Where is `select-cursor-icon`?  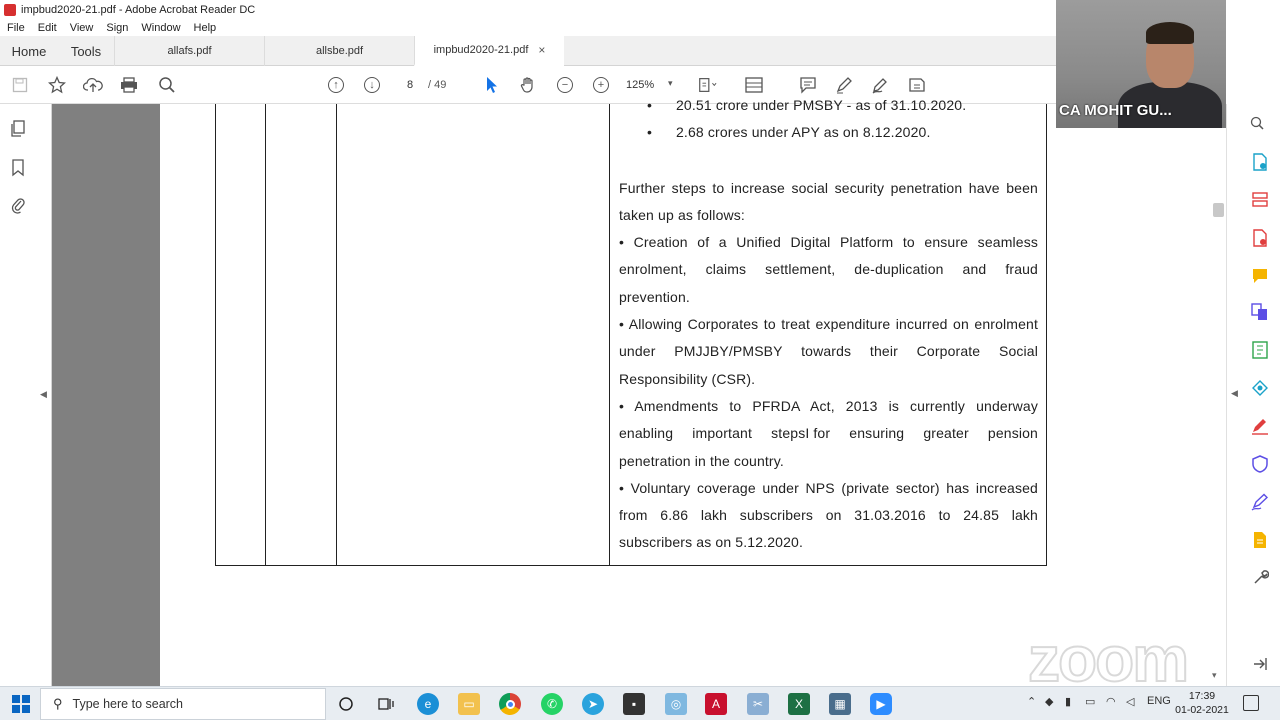 select-cursor-icon is located at coordinates (492, 85).